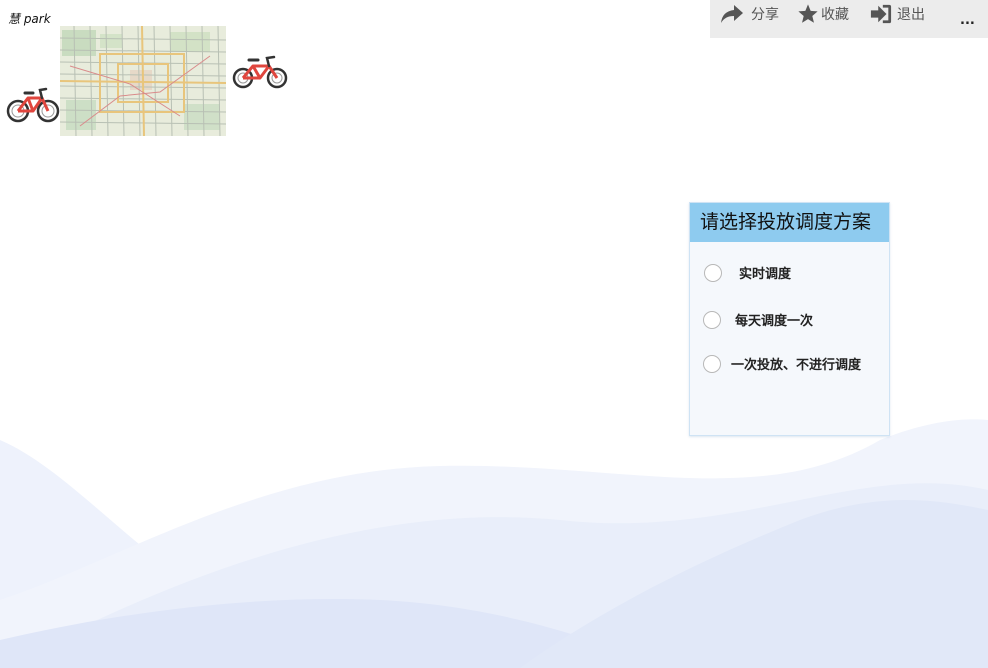  What do you see at coordinates (796, 365) in the screenshot?
I see `option-label: 一次投放、不进行调度` at bounding box center [796, 365].